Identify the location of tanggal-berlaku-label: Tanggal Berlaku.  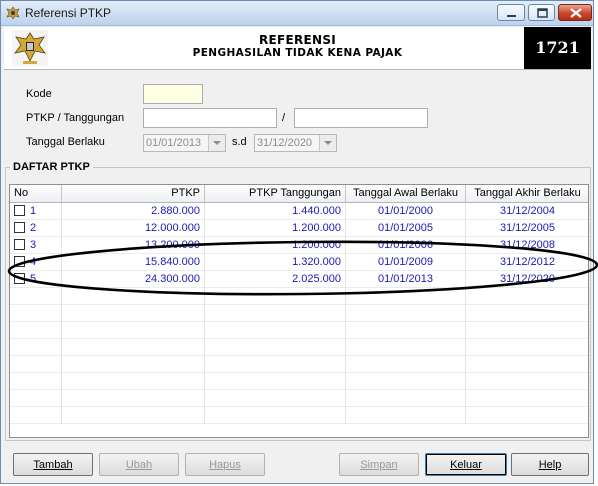
(65, 142).